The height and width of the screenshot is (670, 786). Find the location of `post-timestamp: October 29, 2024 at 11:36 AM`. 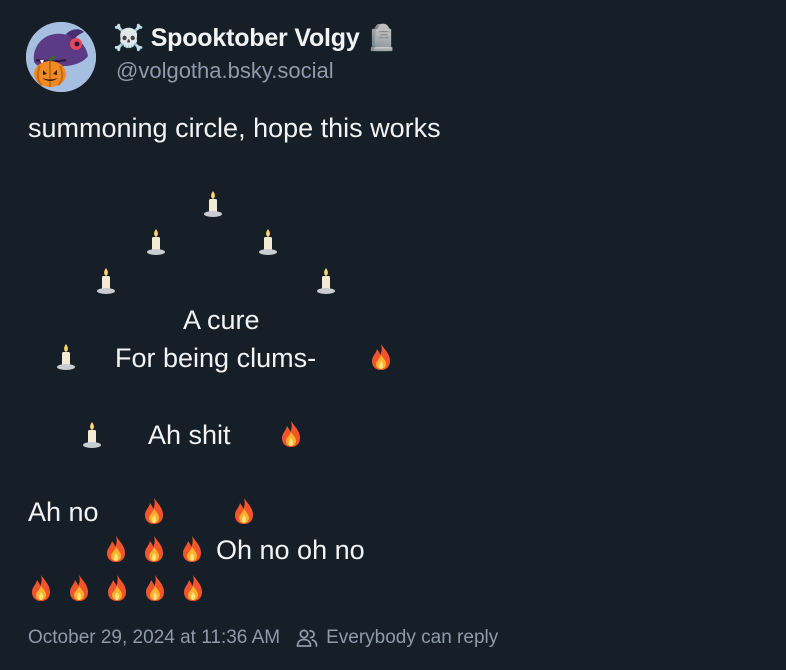

post-timestamp: October 29, 2024 at 11:36 AM is located at coordinates (154, 638).